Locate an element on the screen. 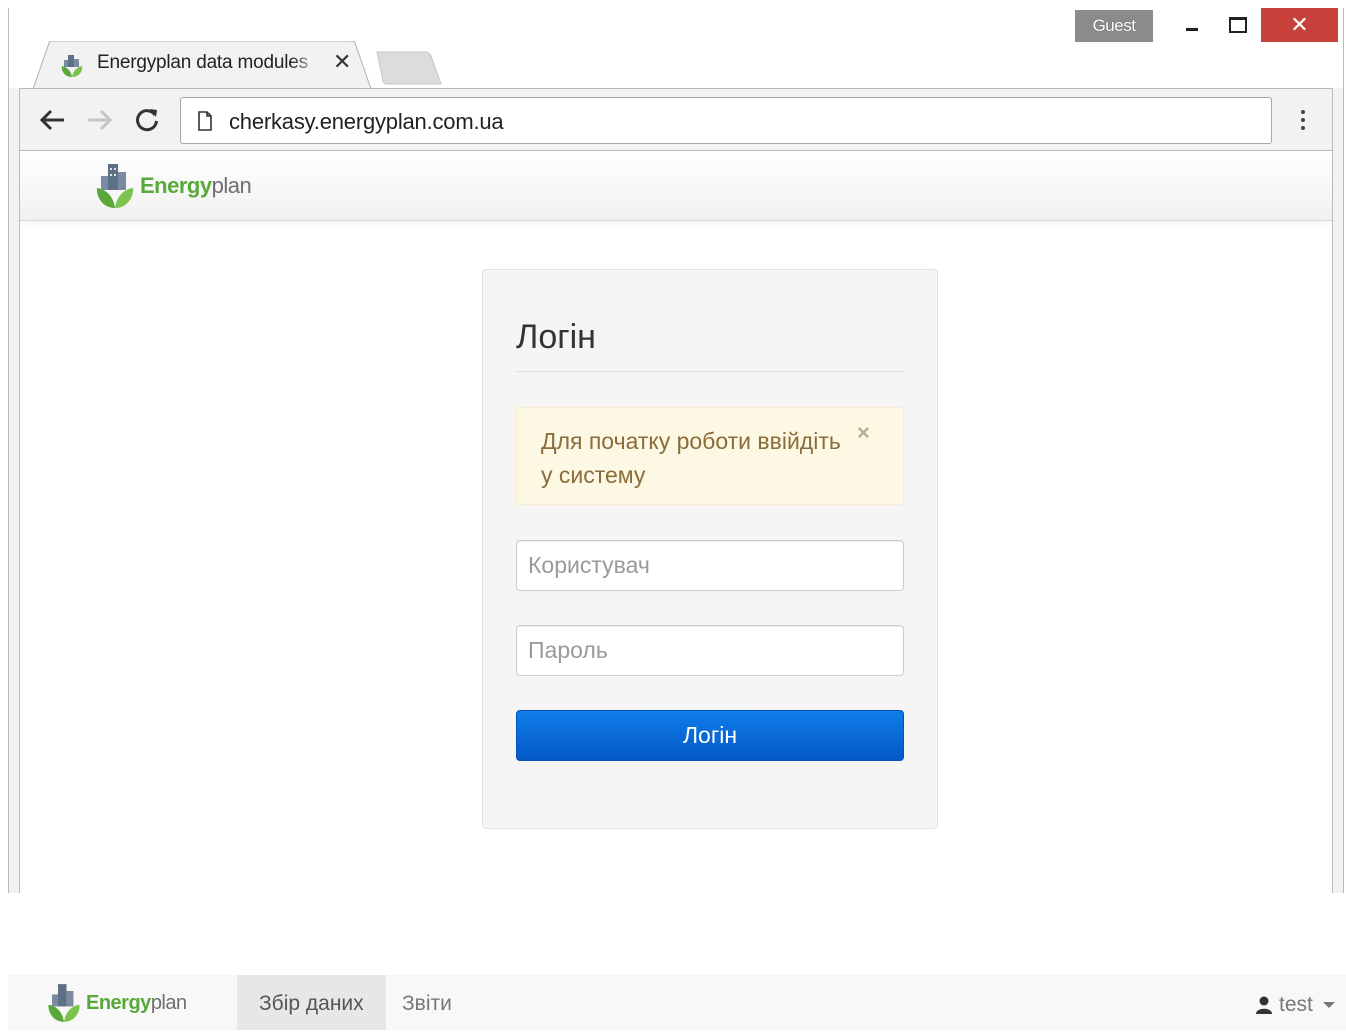 The image size is (1346, 1033). site-navbar: Energyplan is located at coordinates (676, 186).